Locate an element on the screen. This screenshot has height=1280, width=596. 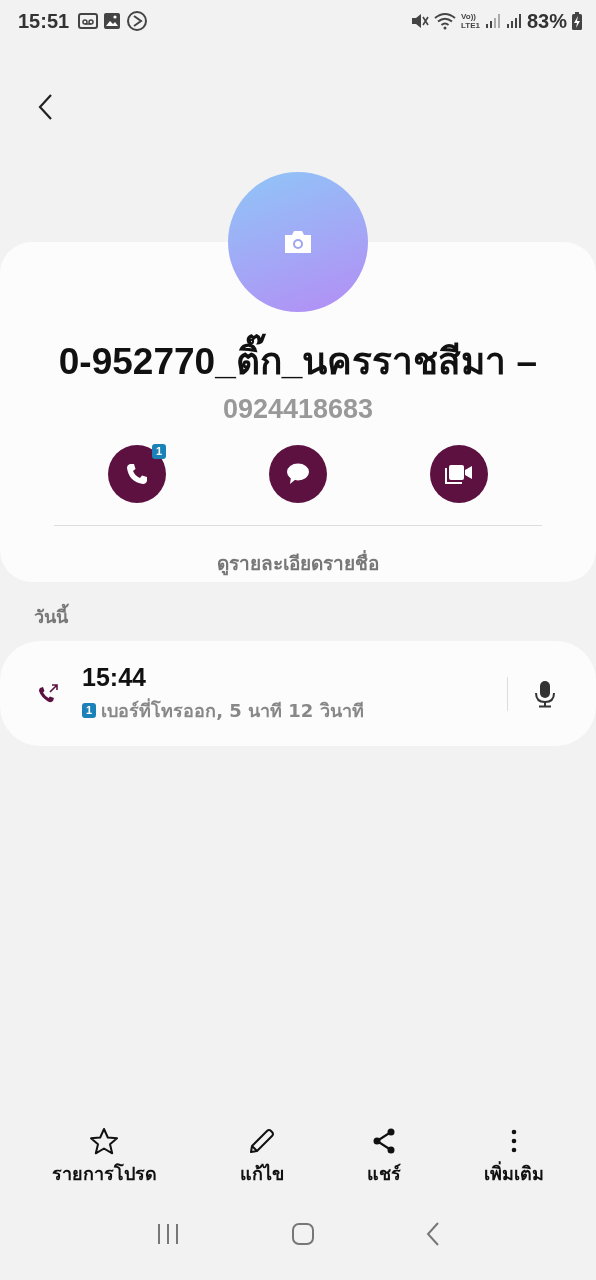
message-button is located at coordinates (298, 474).